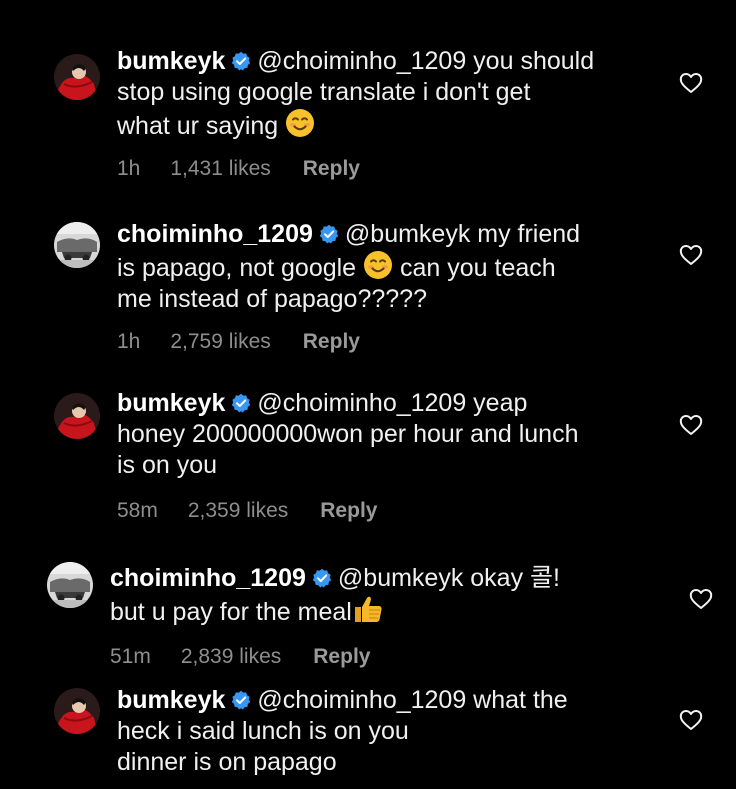  I want to click on comment-line: dinner is on papago, so click(227, 762).